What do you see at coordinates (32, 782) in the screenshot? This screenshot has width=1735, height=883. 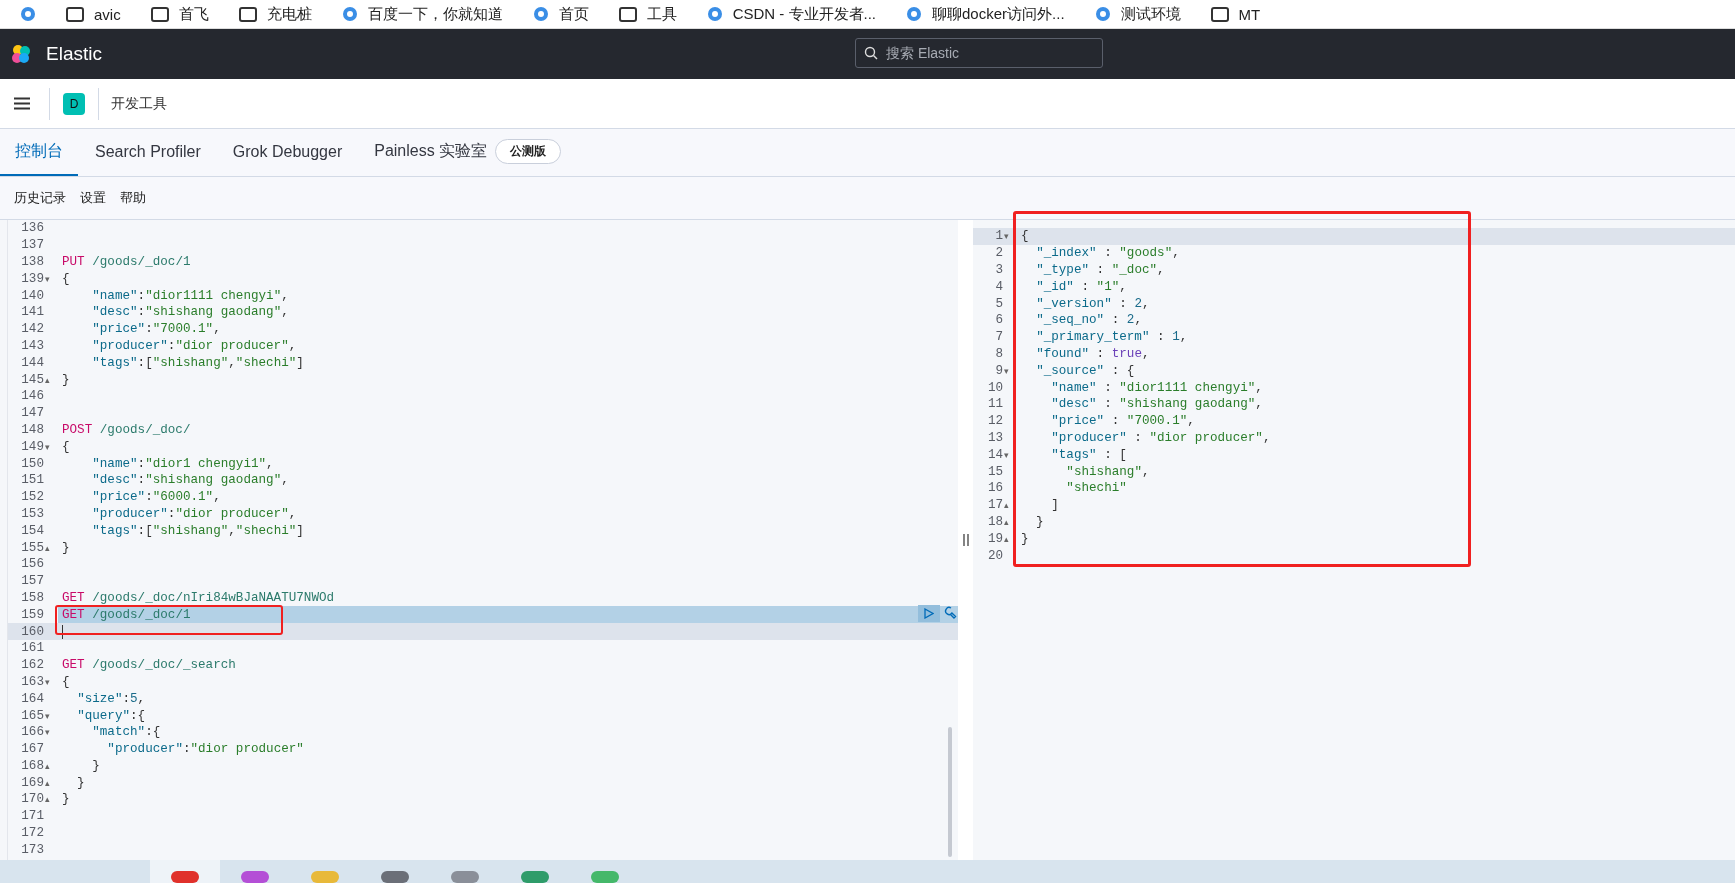 I see `line-number: 169` at bounding box center [32, 782].